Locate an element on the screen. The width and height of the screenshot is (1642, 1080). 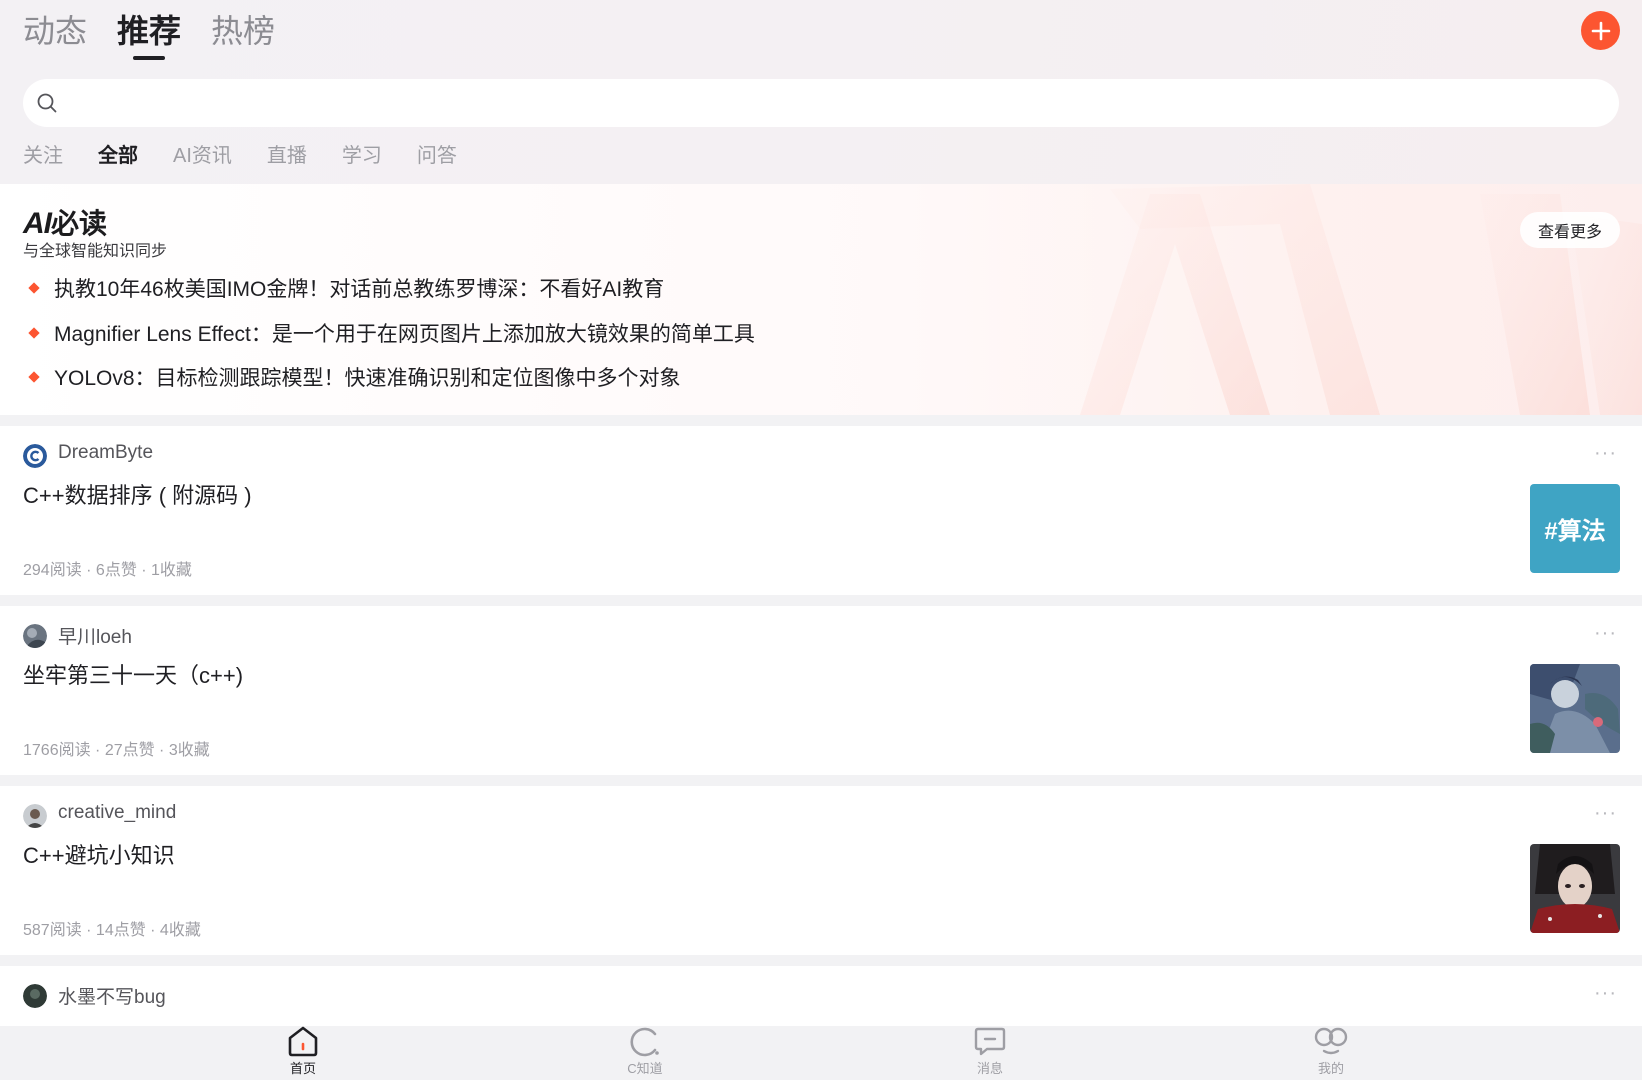
ai-logo-cn: 必读 is located at coordinates (79, 223).